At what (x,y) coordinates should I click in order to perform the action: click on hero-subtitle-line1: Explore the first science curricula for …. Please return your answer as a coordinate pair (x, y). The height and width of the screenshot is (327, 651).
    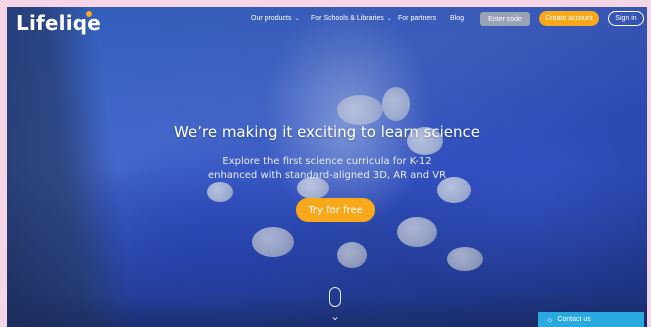
    Looking at the image, I should click on (327, 161).